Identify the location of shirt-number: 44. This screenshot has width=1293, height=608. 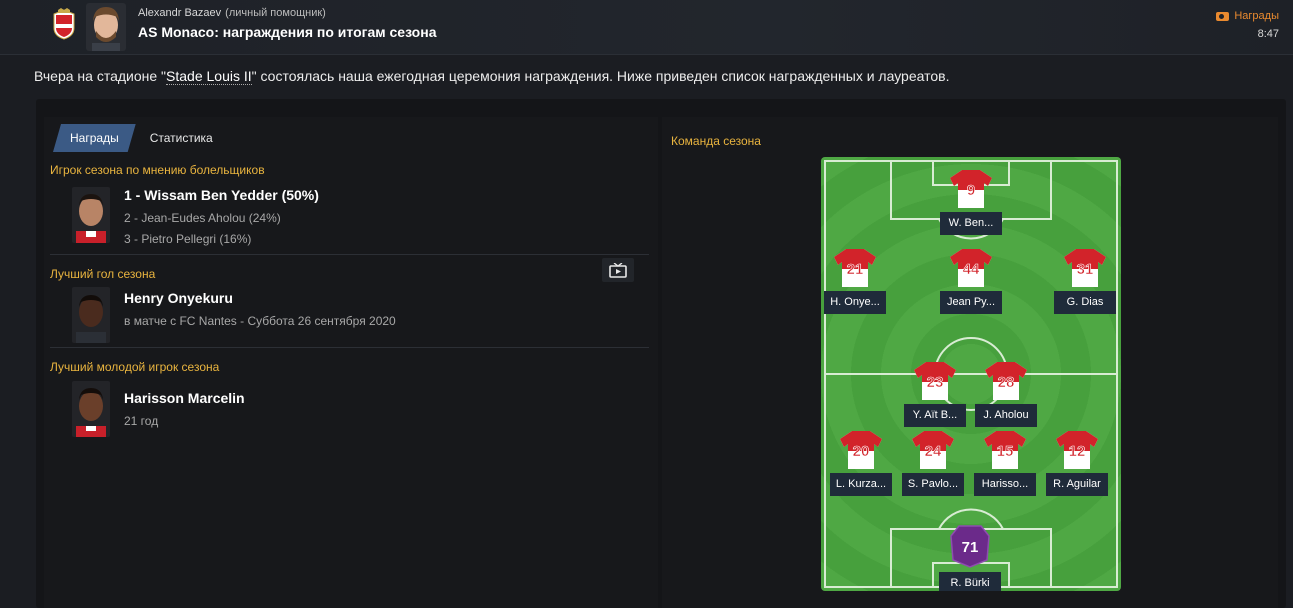
(971, 269).